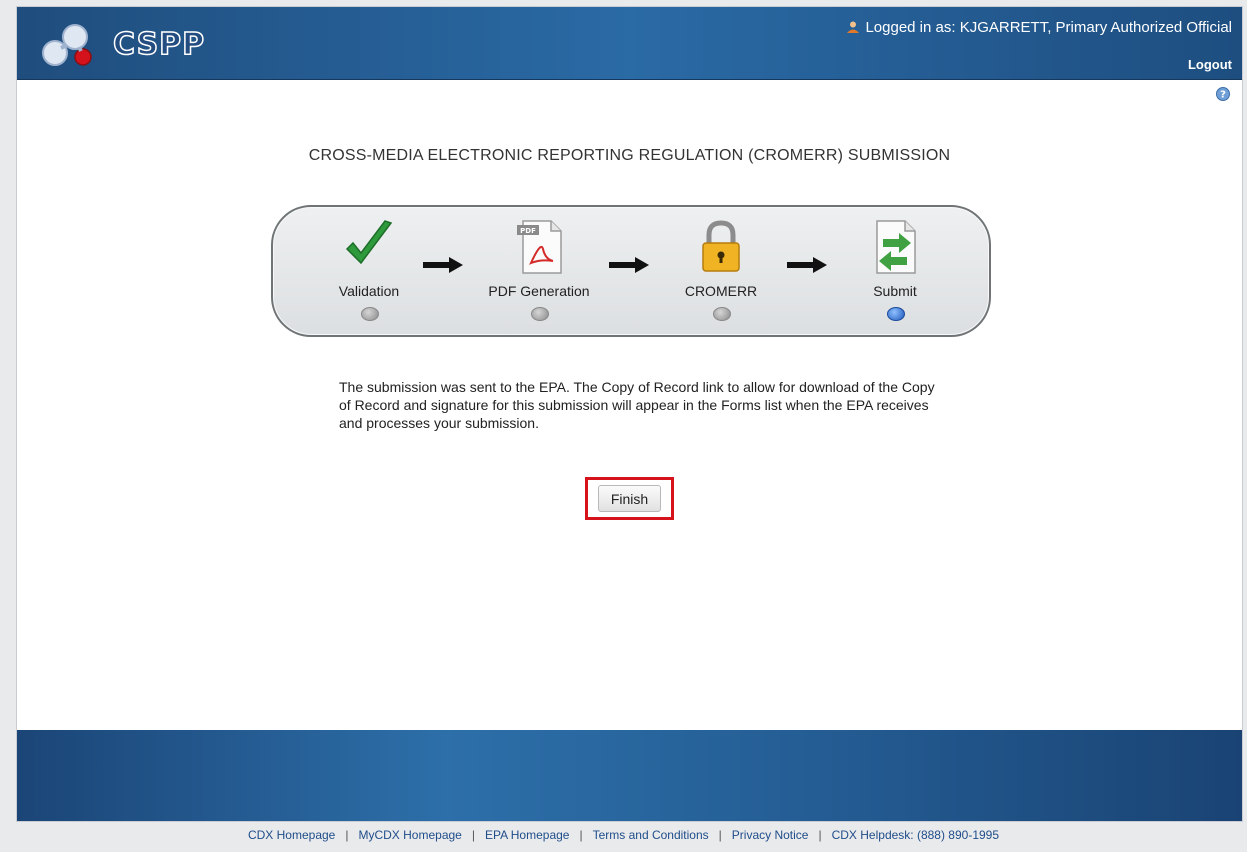  What do you see at coordinates (409, 835) in the screenshot?
I see `footer-link-mycdx-homepage: MyCDX Homepage` at bounding box center [409, 835].